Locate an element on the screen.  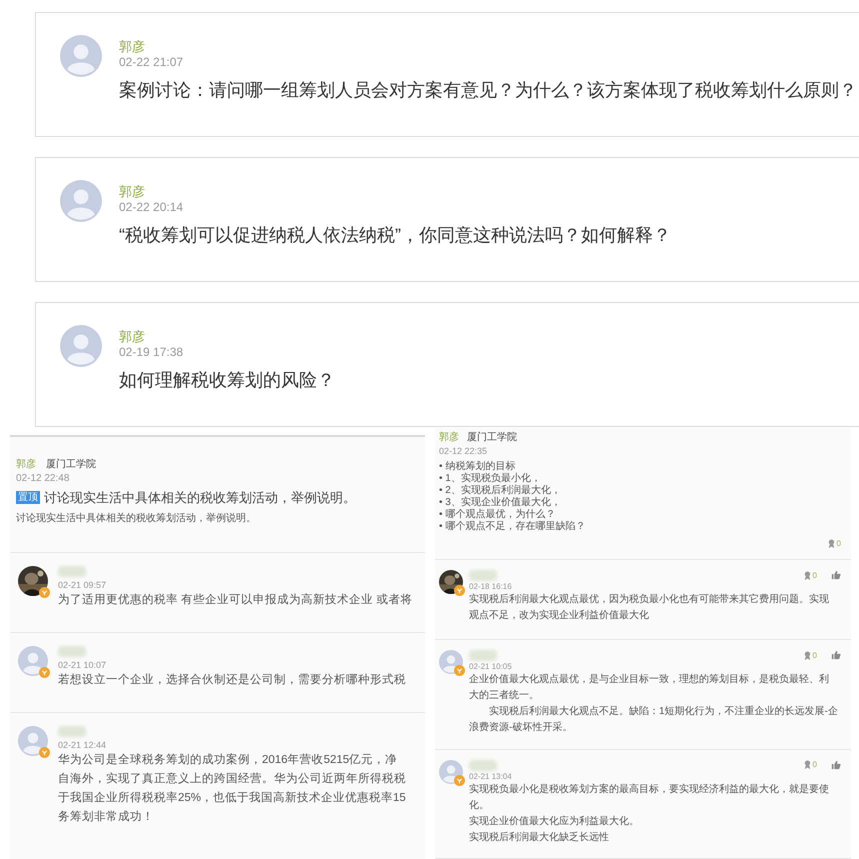
comment-text: 浪费资源-破坏性开采。 is located at coordinates (521, 727).